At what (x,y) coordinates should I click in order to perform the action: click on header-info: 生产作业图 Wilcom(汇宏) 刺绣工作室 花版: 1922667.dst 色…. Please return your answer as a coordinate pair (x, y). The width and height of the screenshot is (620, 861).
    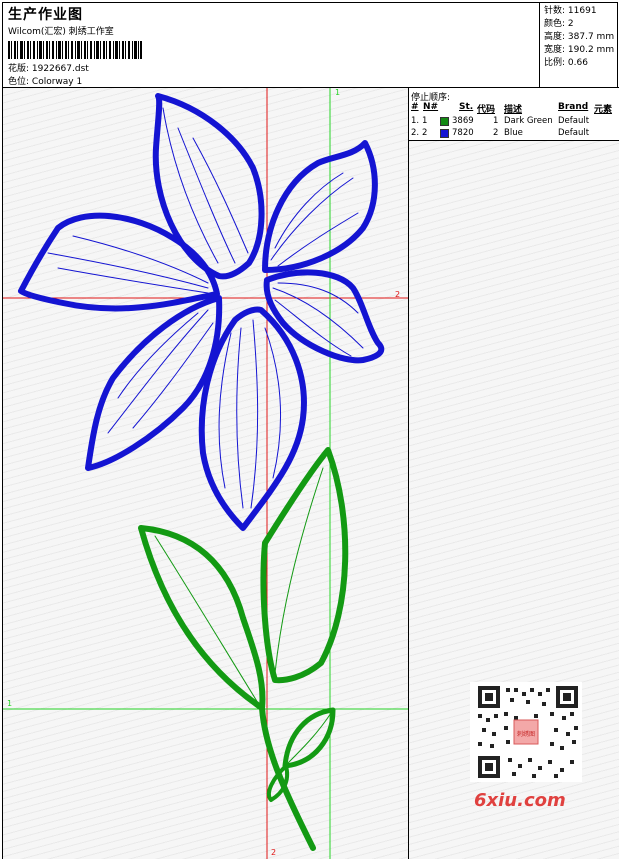
    Looking at the image, I should click on (270, 45).